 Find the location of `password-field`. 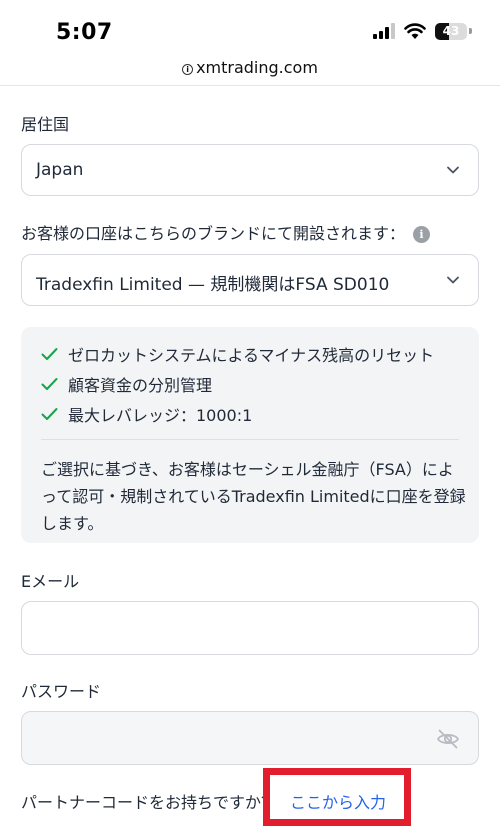

password-field is located at coordinates (250, 738).